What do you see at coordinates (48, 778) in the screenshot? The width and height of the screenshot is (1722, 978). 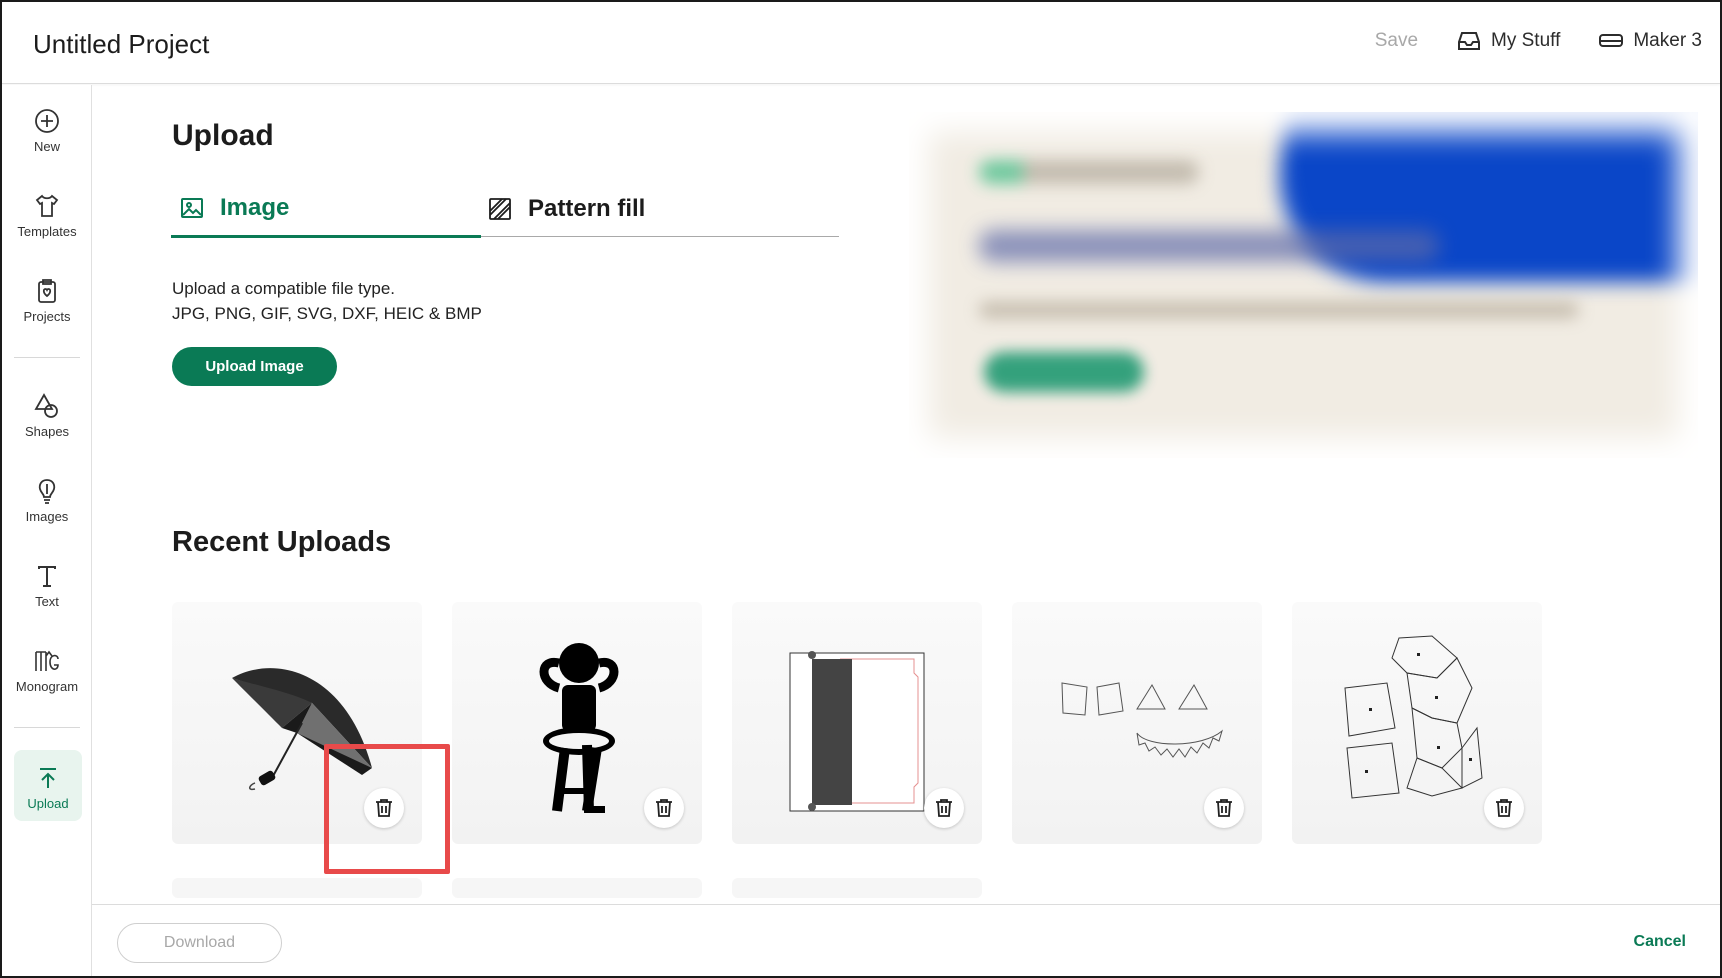 I see `upload-icon` at bounding box center [48, 778].